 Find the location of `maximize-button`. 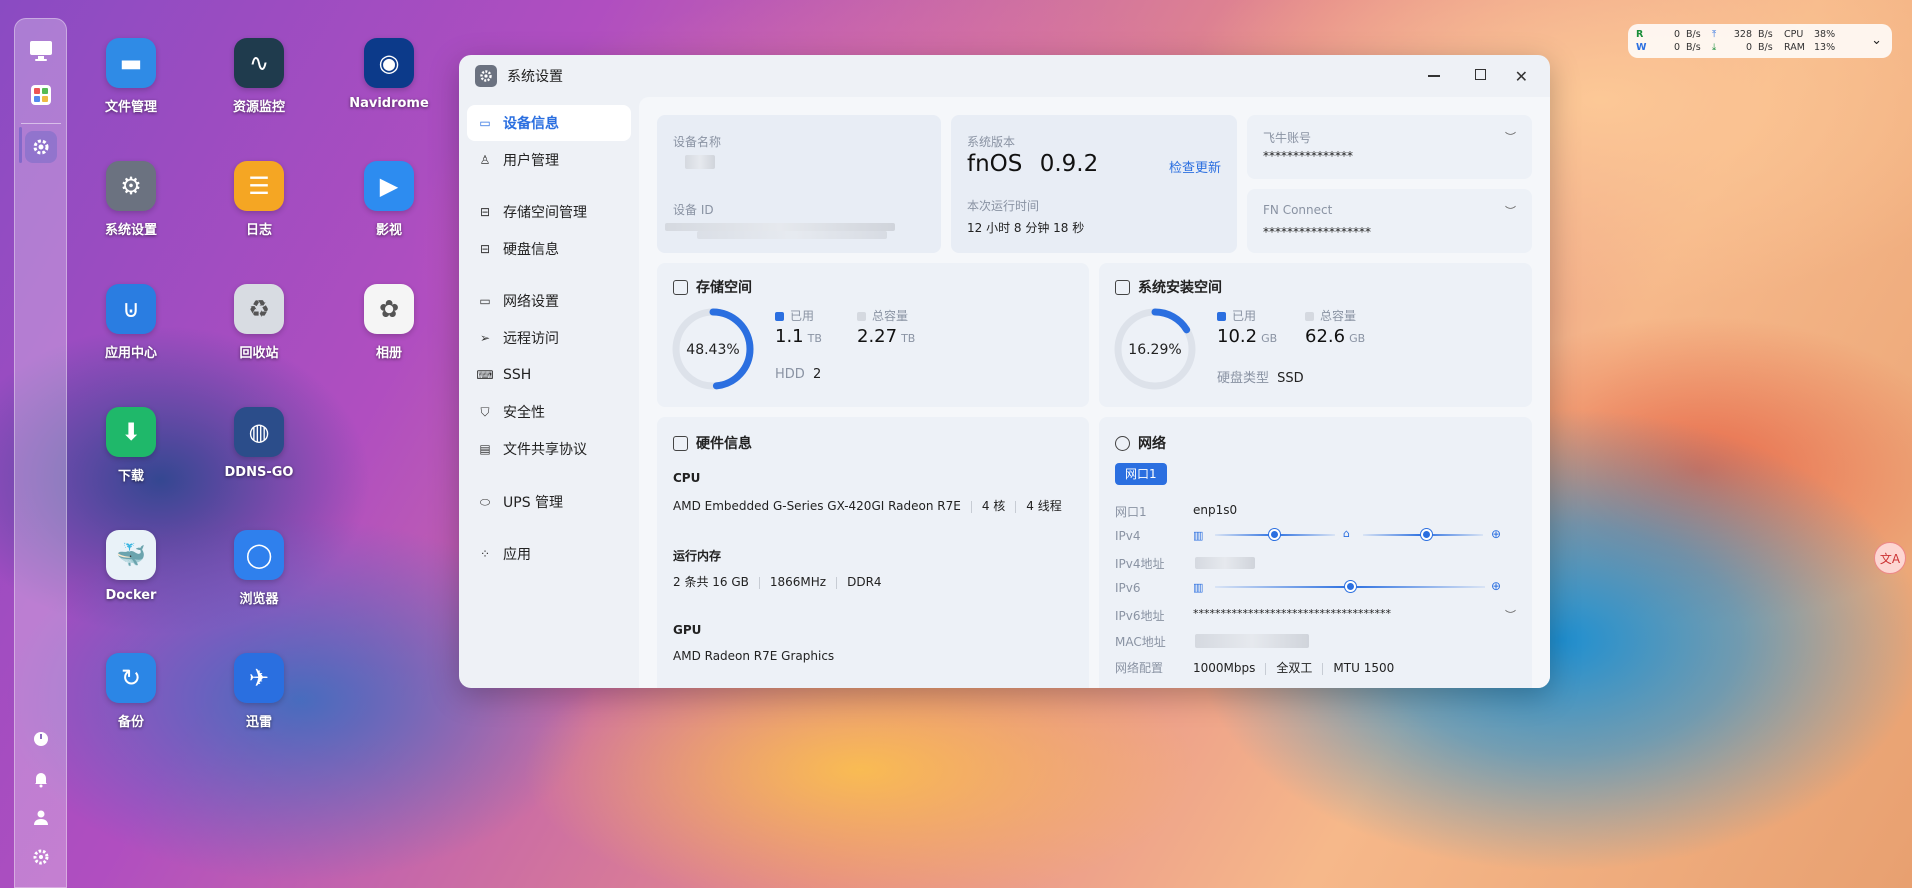

maximize-button is located at coordinates (1480, 74).